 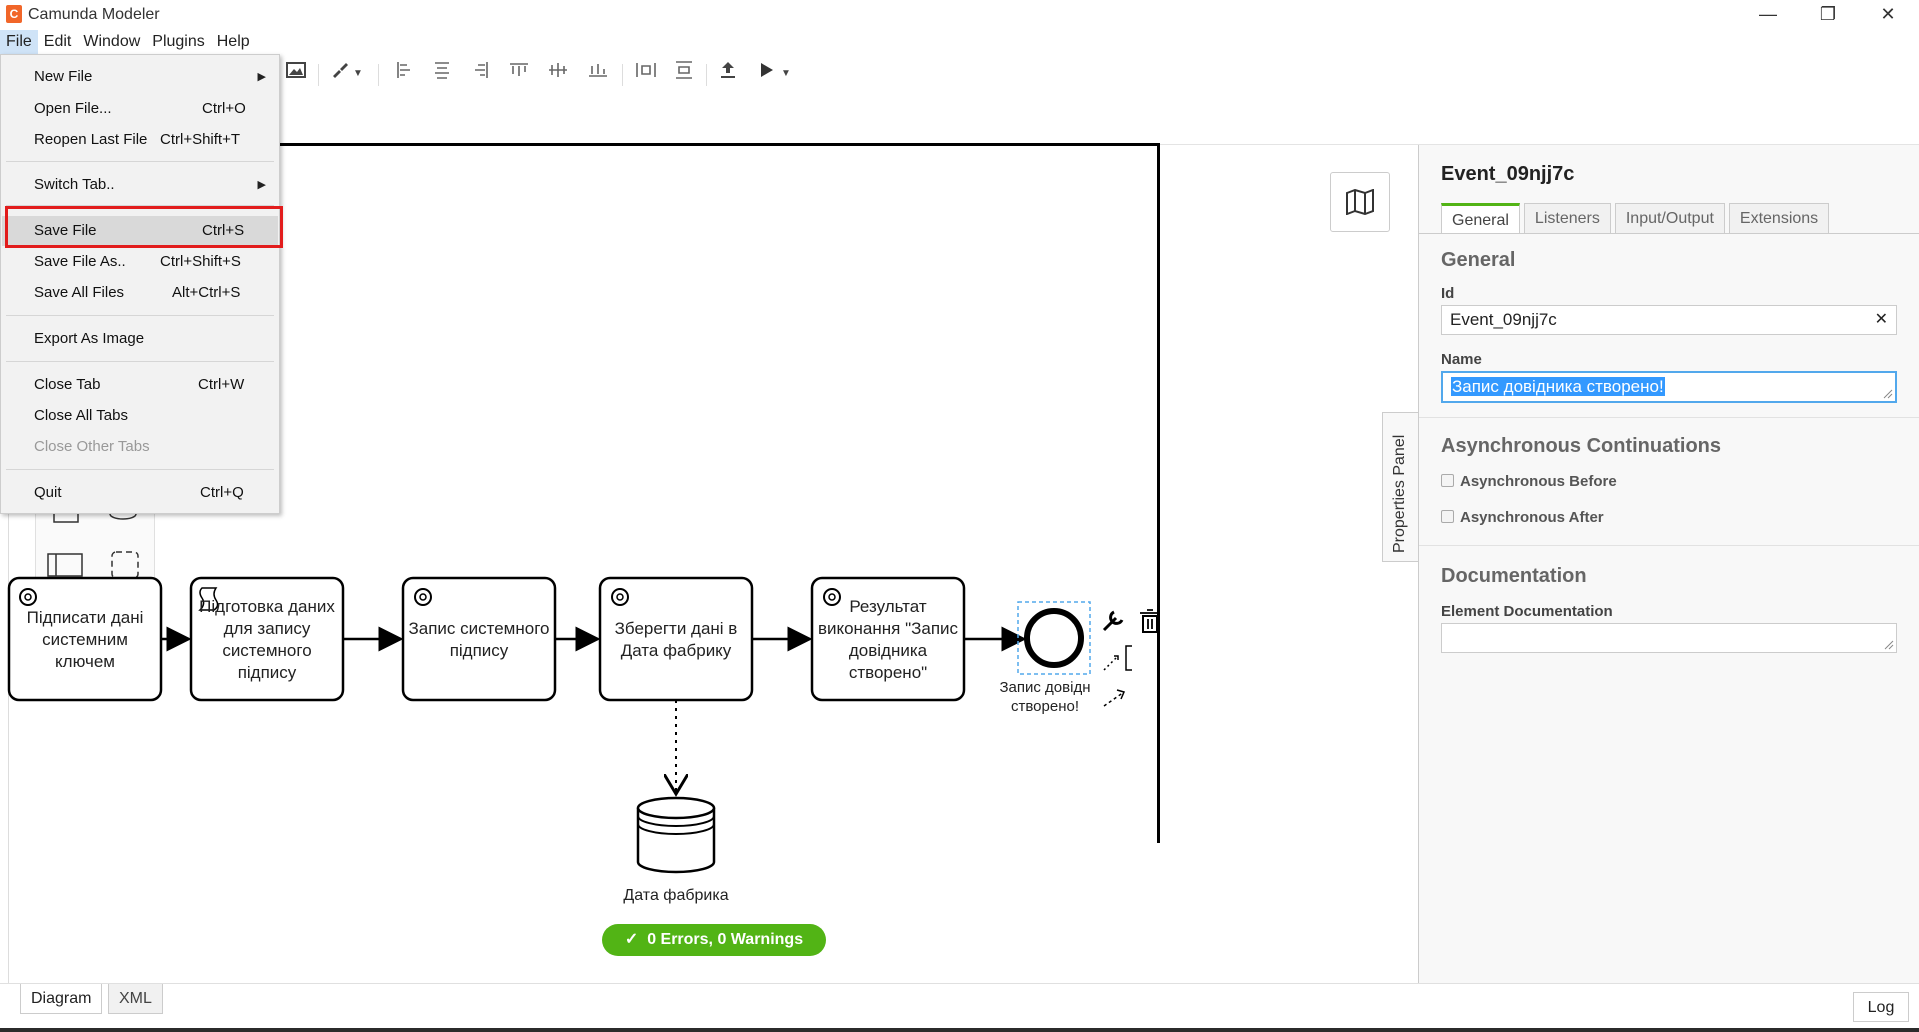 I want to click on name-label: Name, so click(x=1461, y=359).